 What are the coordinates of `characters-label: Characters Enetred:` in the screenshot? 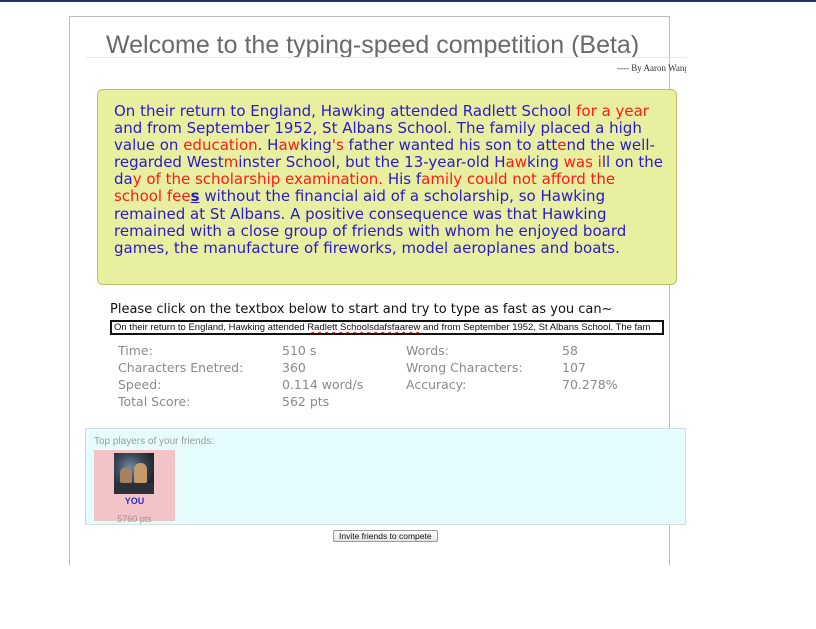 It's located at (181, 367).